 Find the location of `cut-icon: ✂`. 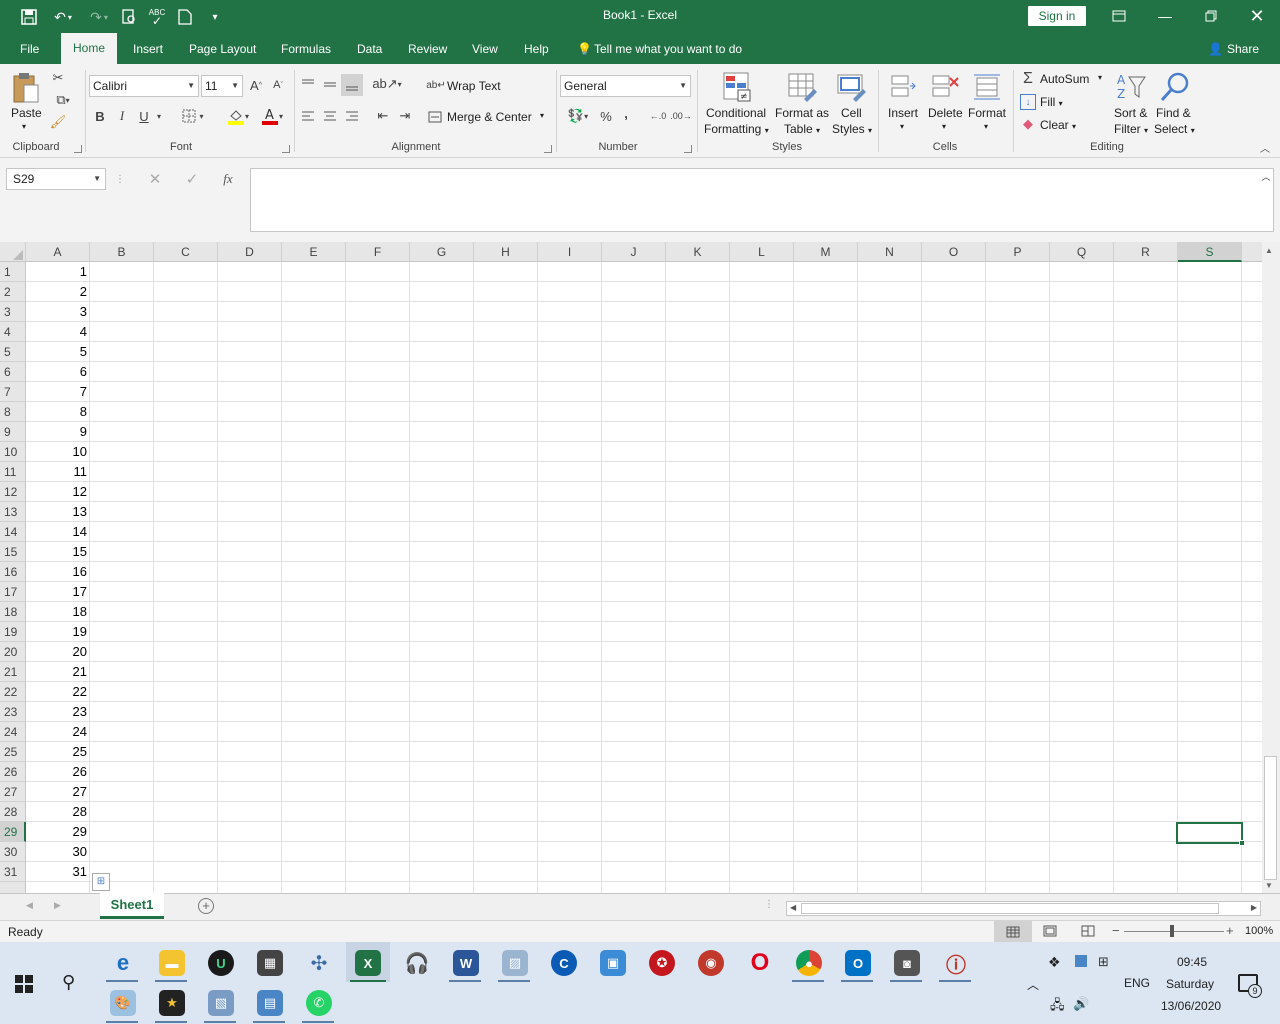

cut-icon: ✂ is located at coordinates (58, 78).